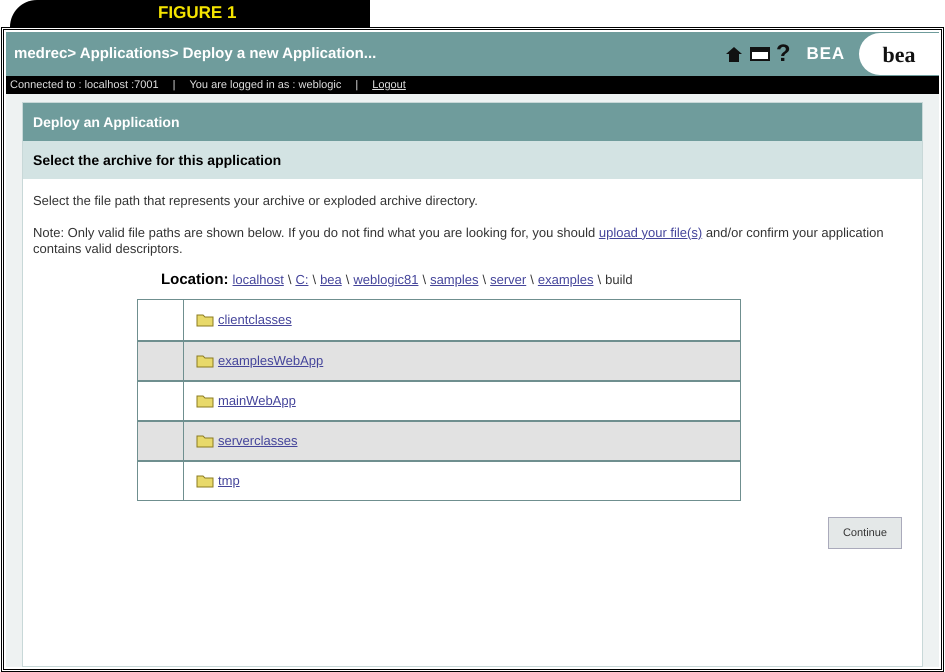 This screenshot has width=945, height=672. I want to click on path-link: server, so click(508, 280).